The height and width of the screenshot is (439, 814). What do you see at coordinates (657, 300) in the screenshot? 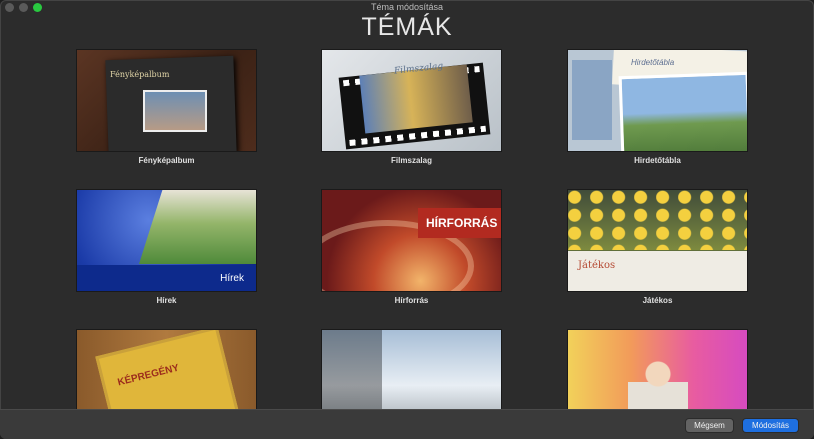
I see `theme-label: Játékos` at bounding box center [657, 300].